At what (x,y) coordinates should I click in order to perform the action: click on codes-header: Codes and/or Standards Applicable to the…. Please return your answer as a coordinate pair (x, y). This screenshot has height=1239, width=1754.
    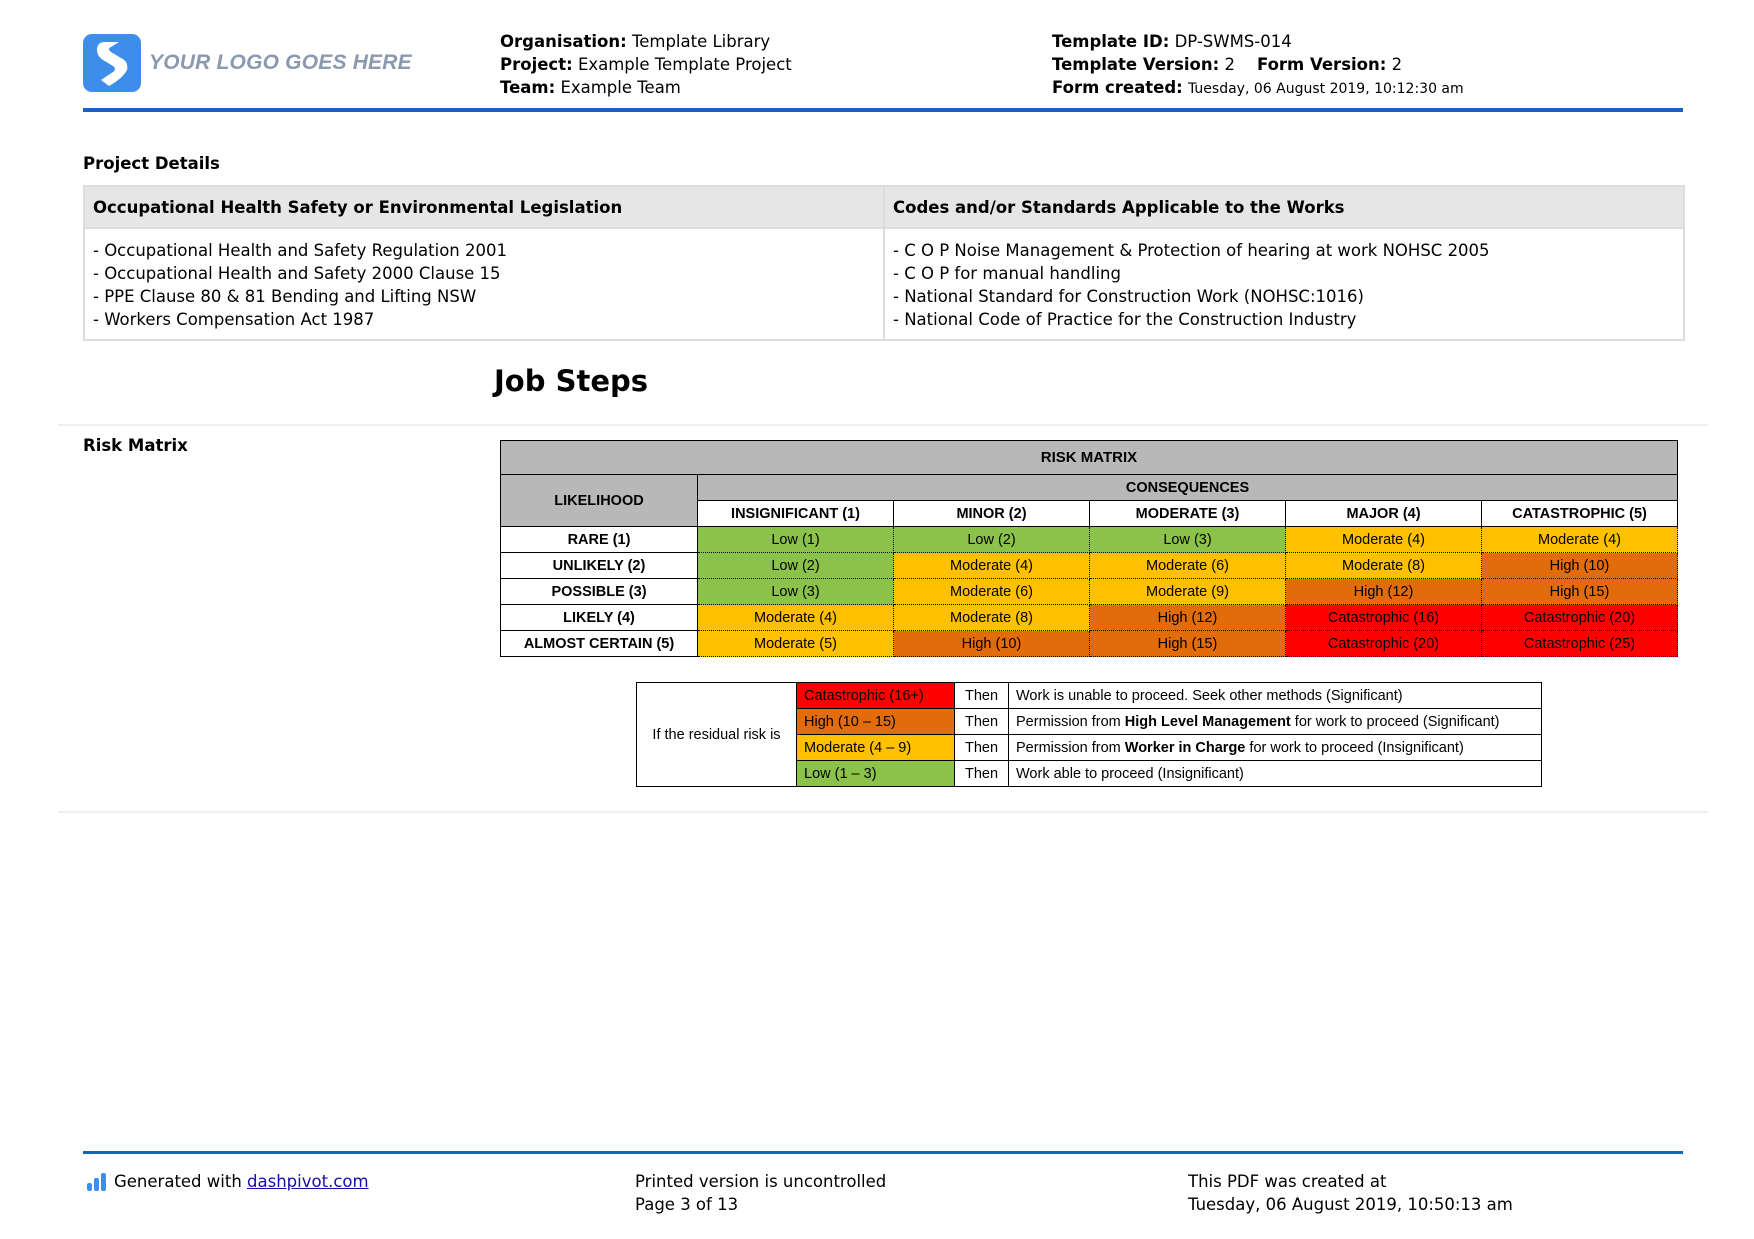
    Looking at the image, I should click on (1284, 207).